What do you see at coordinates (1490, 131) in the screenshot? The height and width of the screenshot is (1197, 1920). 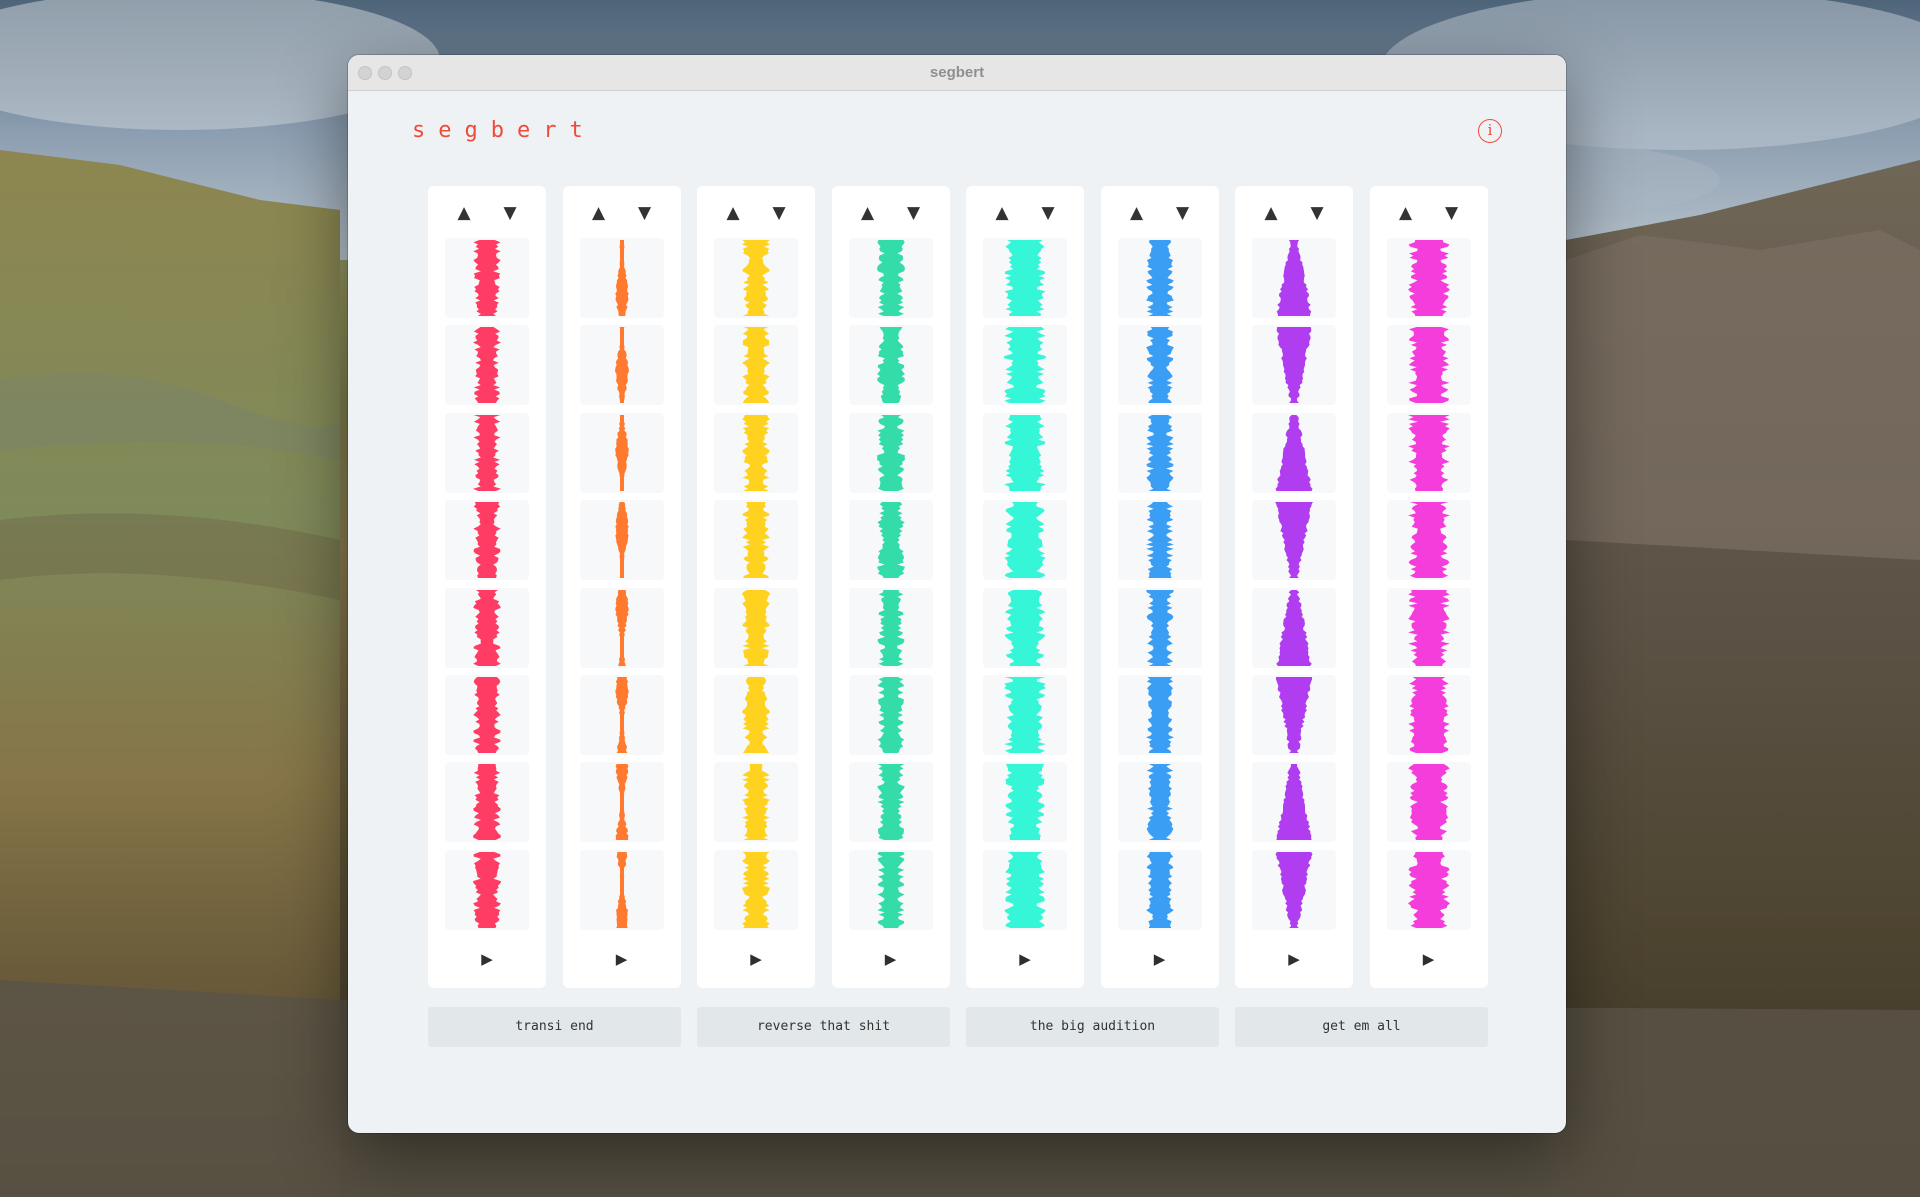 I see `info-icon: i` at bounding box center [1490, 131].